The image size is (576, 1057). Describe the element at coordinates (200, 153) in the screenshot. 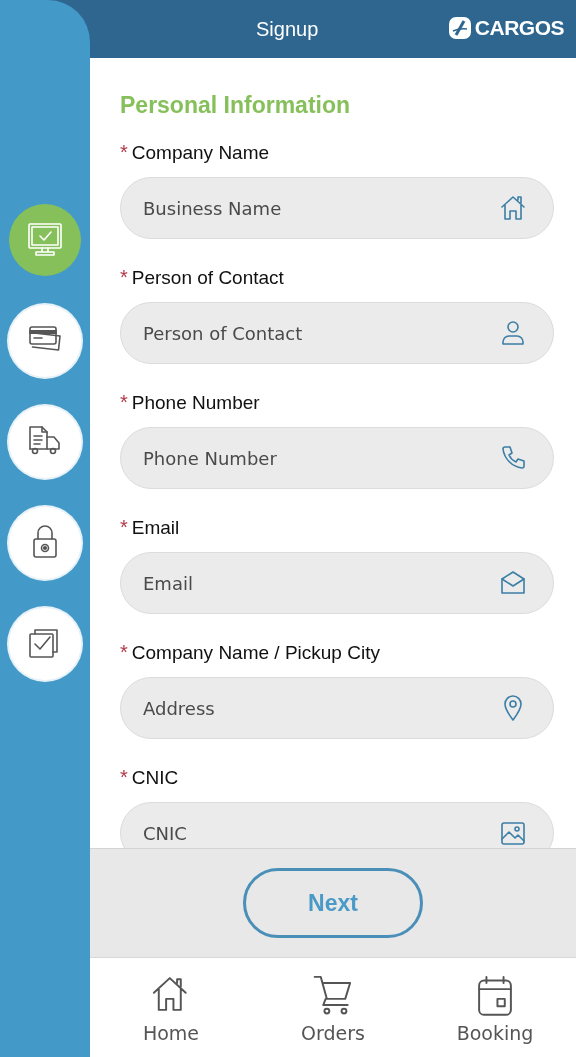

I see `field-label: Company Name` at that location.